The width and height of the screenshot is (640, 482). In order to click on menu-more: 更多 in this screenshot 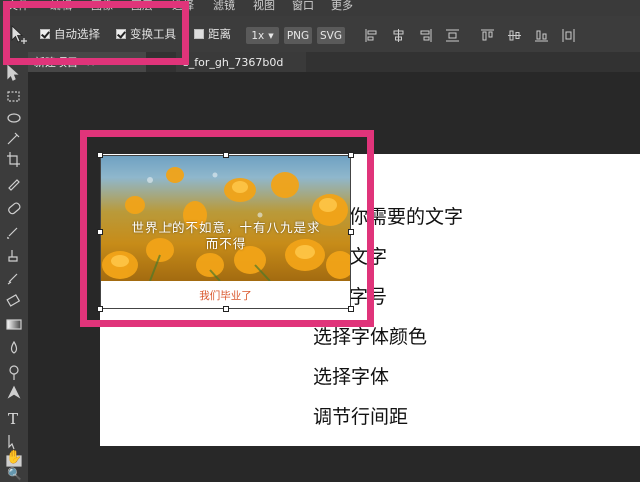, I will do `click(342, 6)`.